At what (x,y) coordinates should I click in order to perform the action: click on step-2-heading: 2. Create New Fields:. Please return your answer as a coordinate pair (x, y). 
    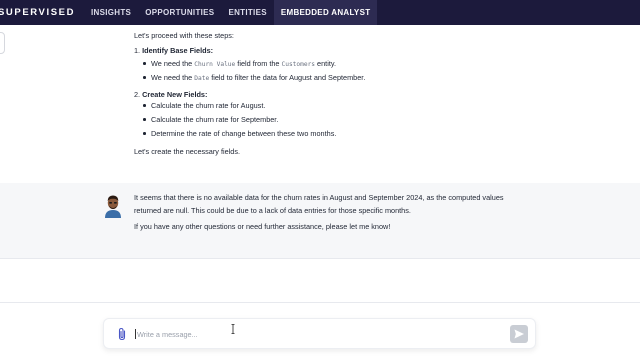
    Looking at the image, I should click on (171, 94).